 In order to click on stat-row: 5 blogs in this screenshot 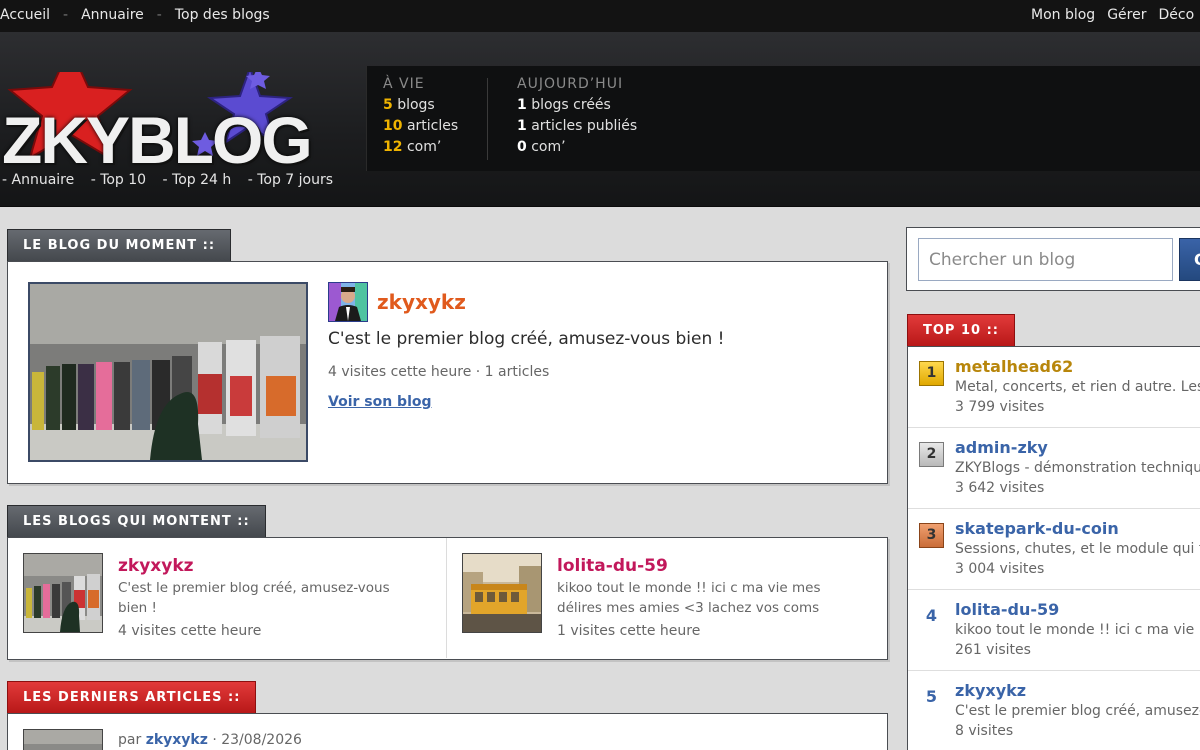, I will do `click(420, 105)`.